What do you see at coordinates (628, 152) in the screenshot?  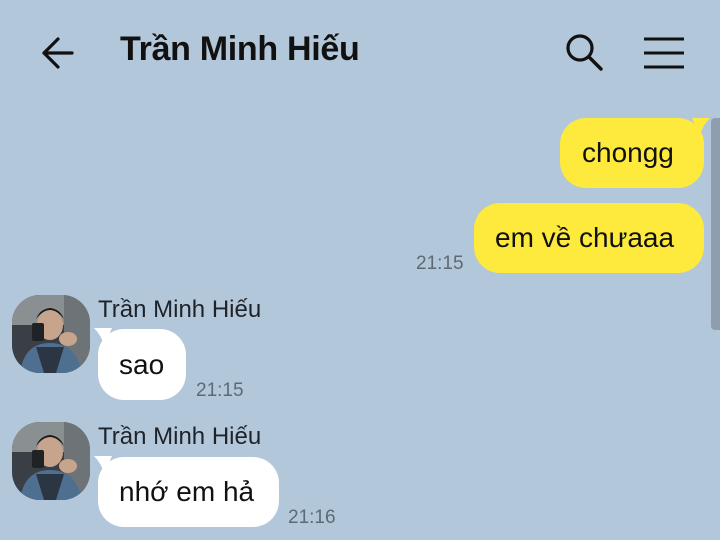 I see `message-text: chongg` at bounding box center [628, 152].